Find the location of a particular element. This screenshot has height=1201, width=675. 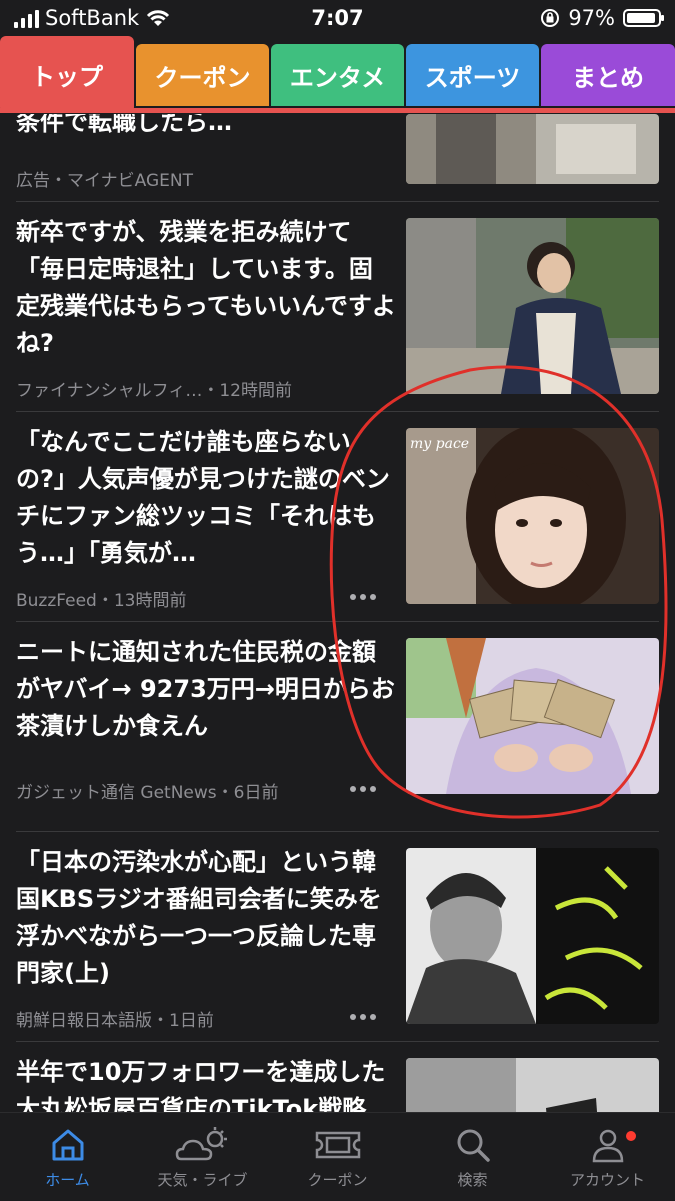

tab-account: アカウント is located at coordinates (607, 1160).